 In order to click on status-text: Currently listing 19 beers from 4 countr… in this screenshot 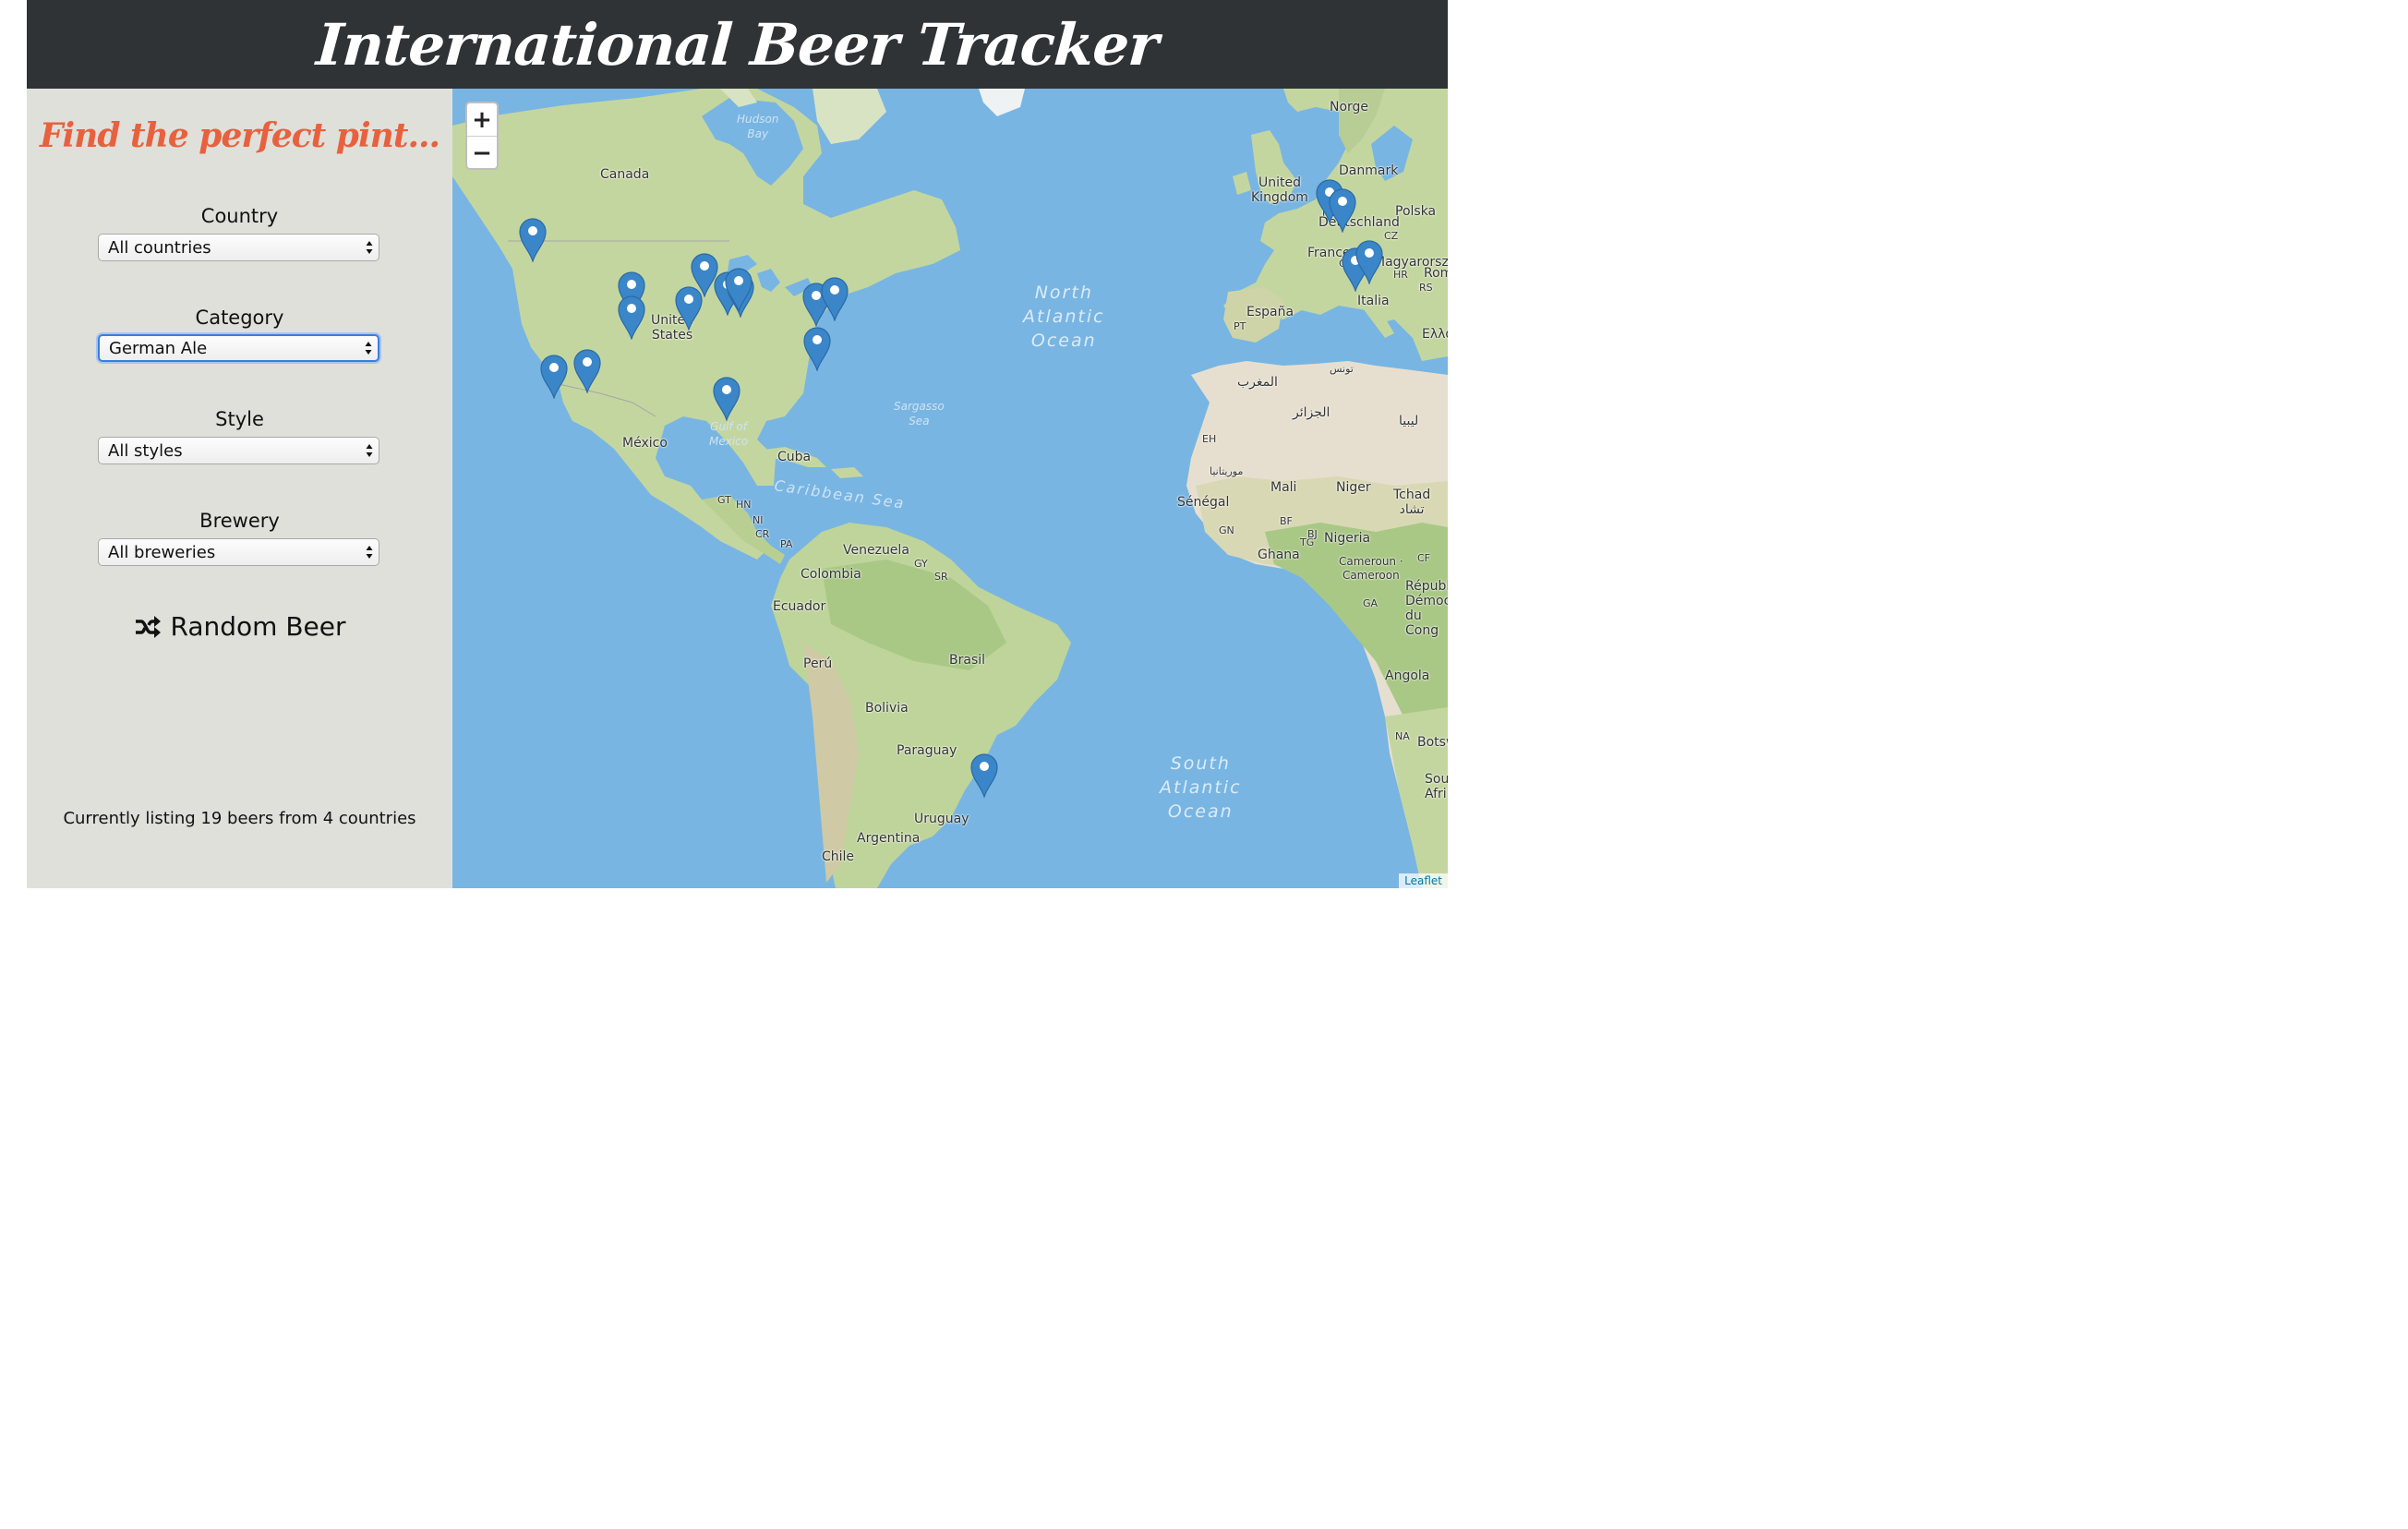, I will do `click(240, 819)`.